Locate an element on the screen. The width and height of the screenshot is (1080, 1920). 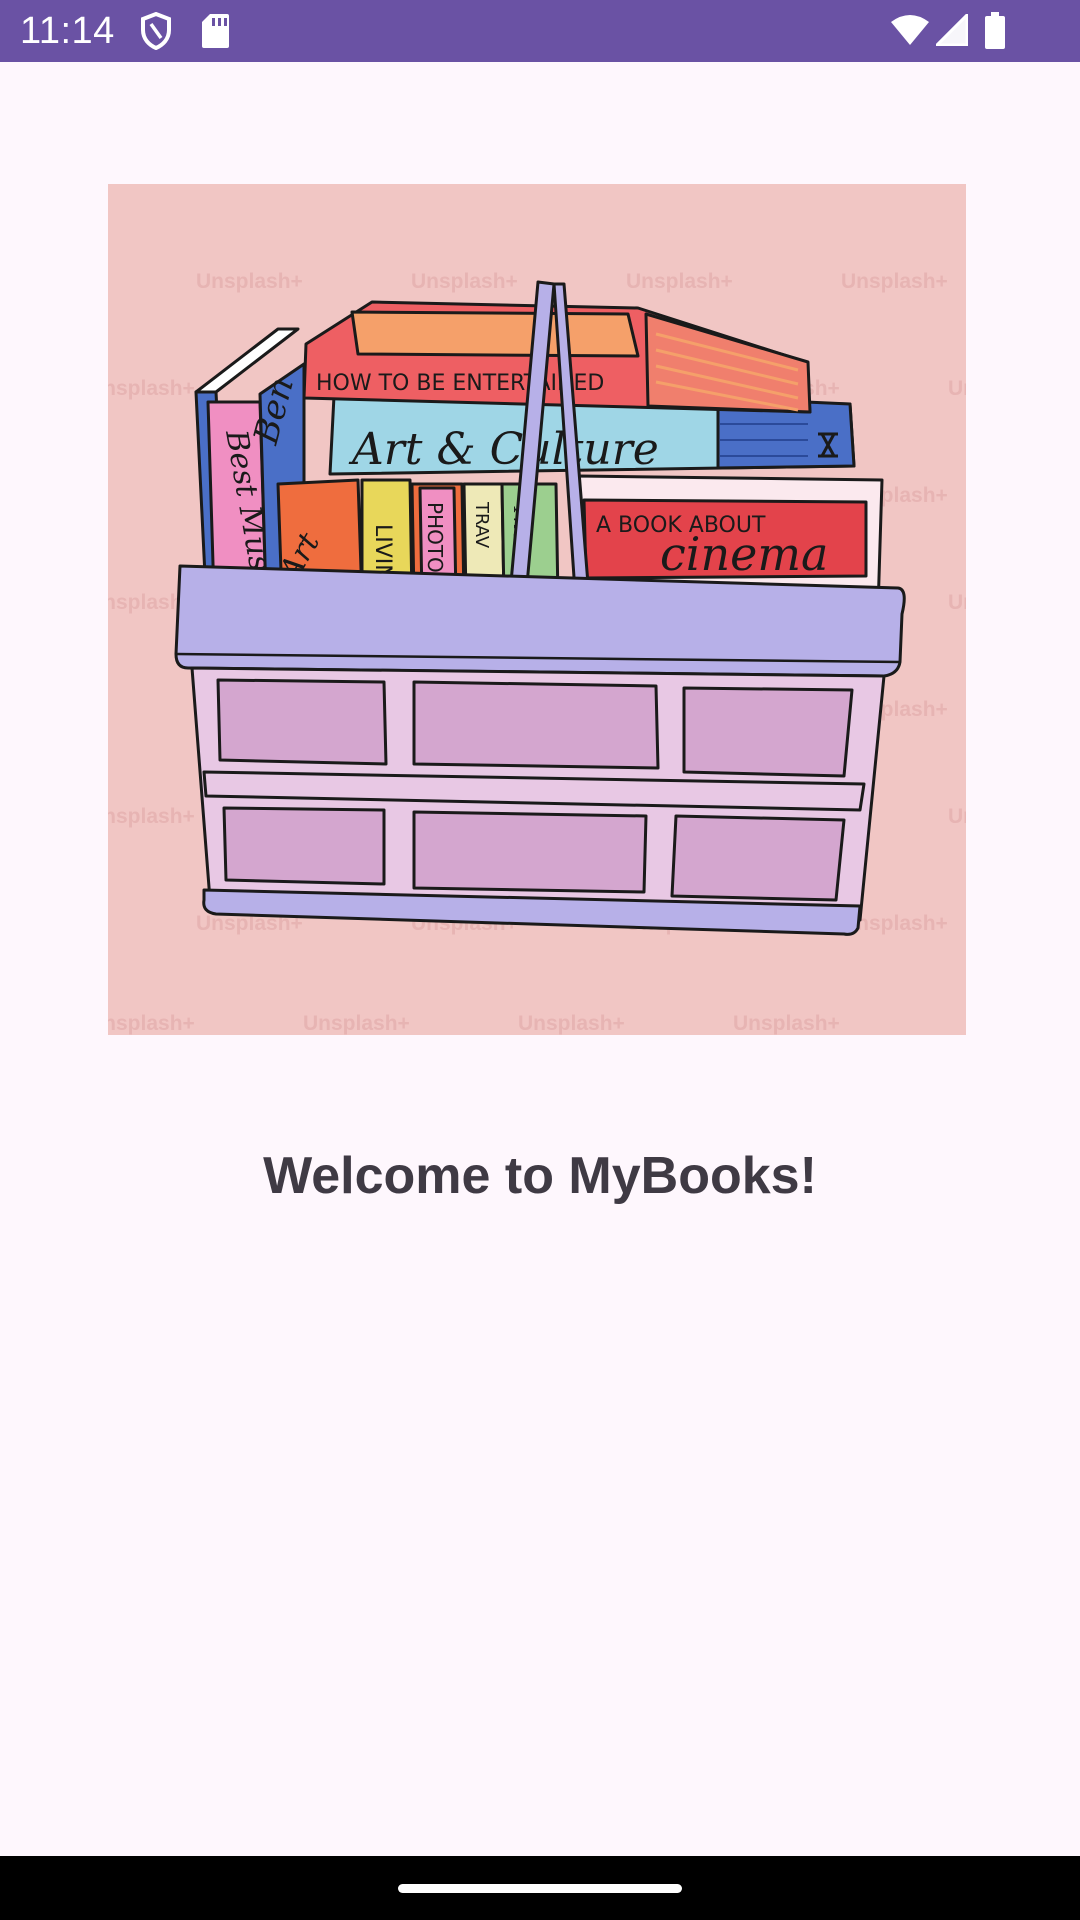
sd-card-icon is located at coordinates (215, 31).